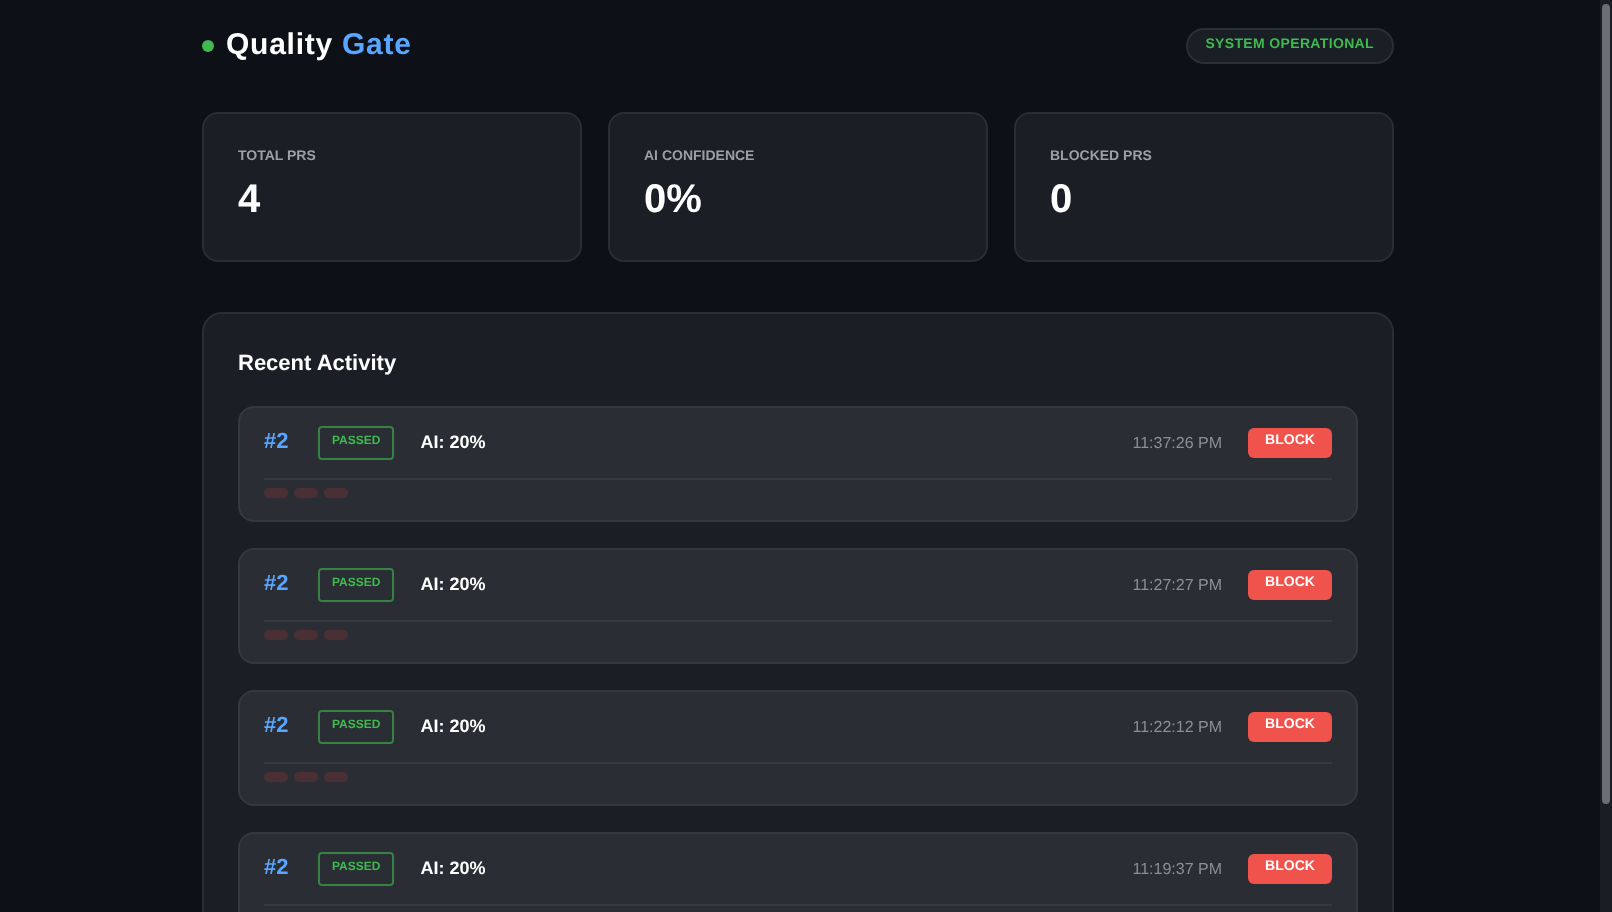 The height and width of the screenshot is (912, 1612). I want to click on app-title: Quality Gate, so click(319, 45).